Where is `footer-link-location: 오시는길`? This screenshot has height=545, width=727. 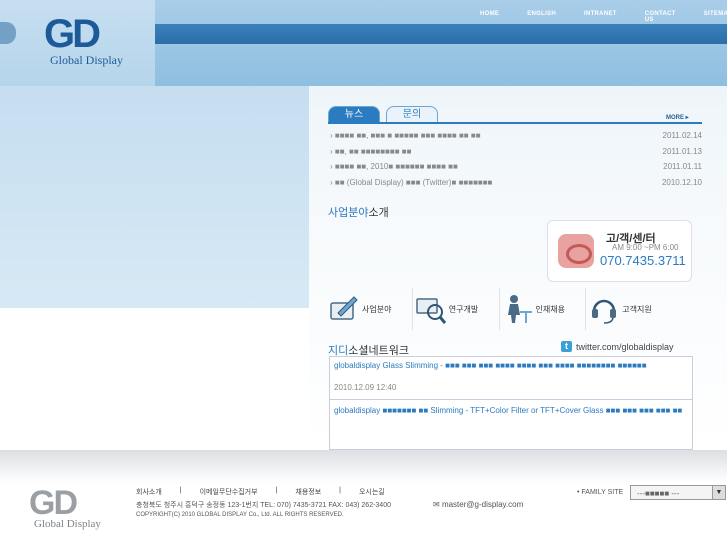 footer-link-location: 오시는길 is located at coordinates (372, 492).